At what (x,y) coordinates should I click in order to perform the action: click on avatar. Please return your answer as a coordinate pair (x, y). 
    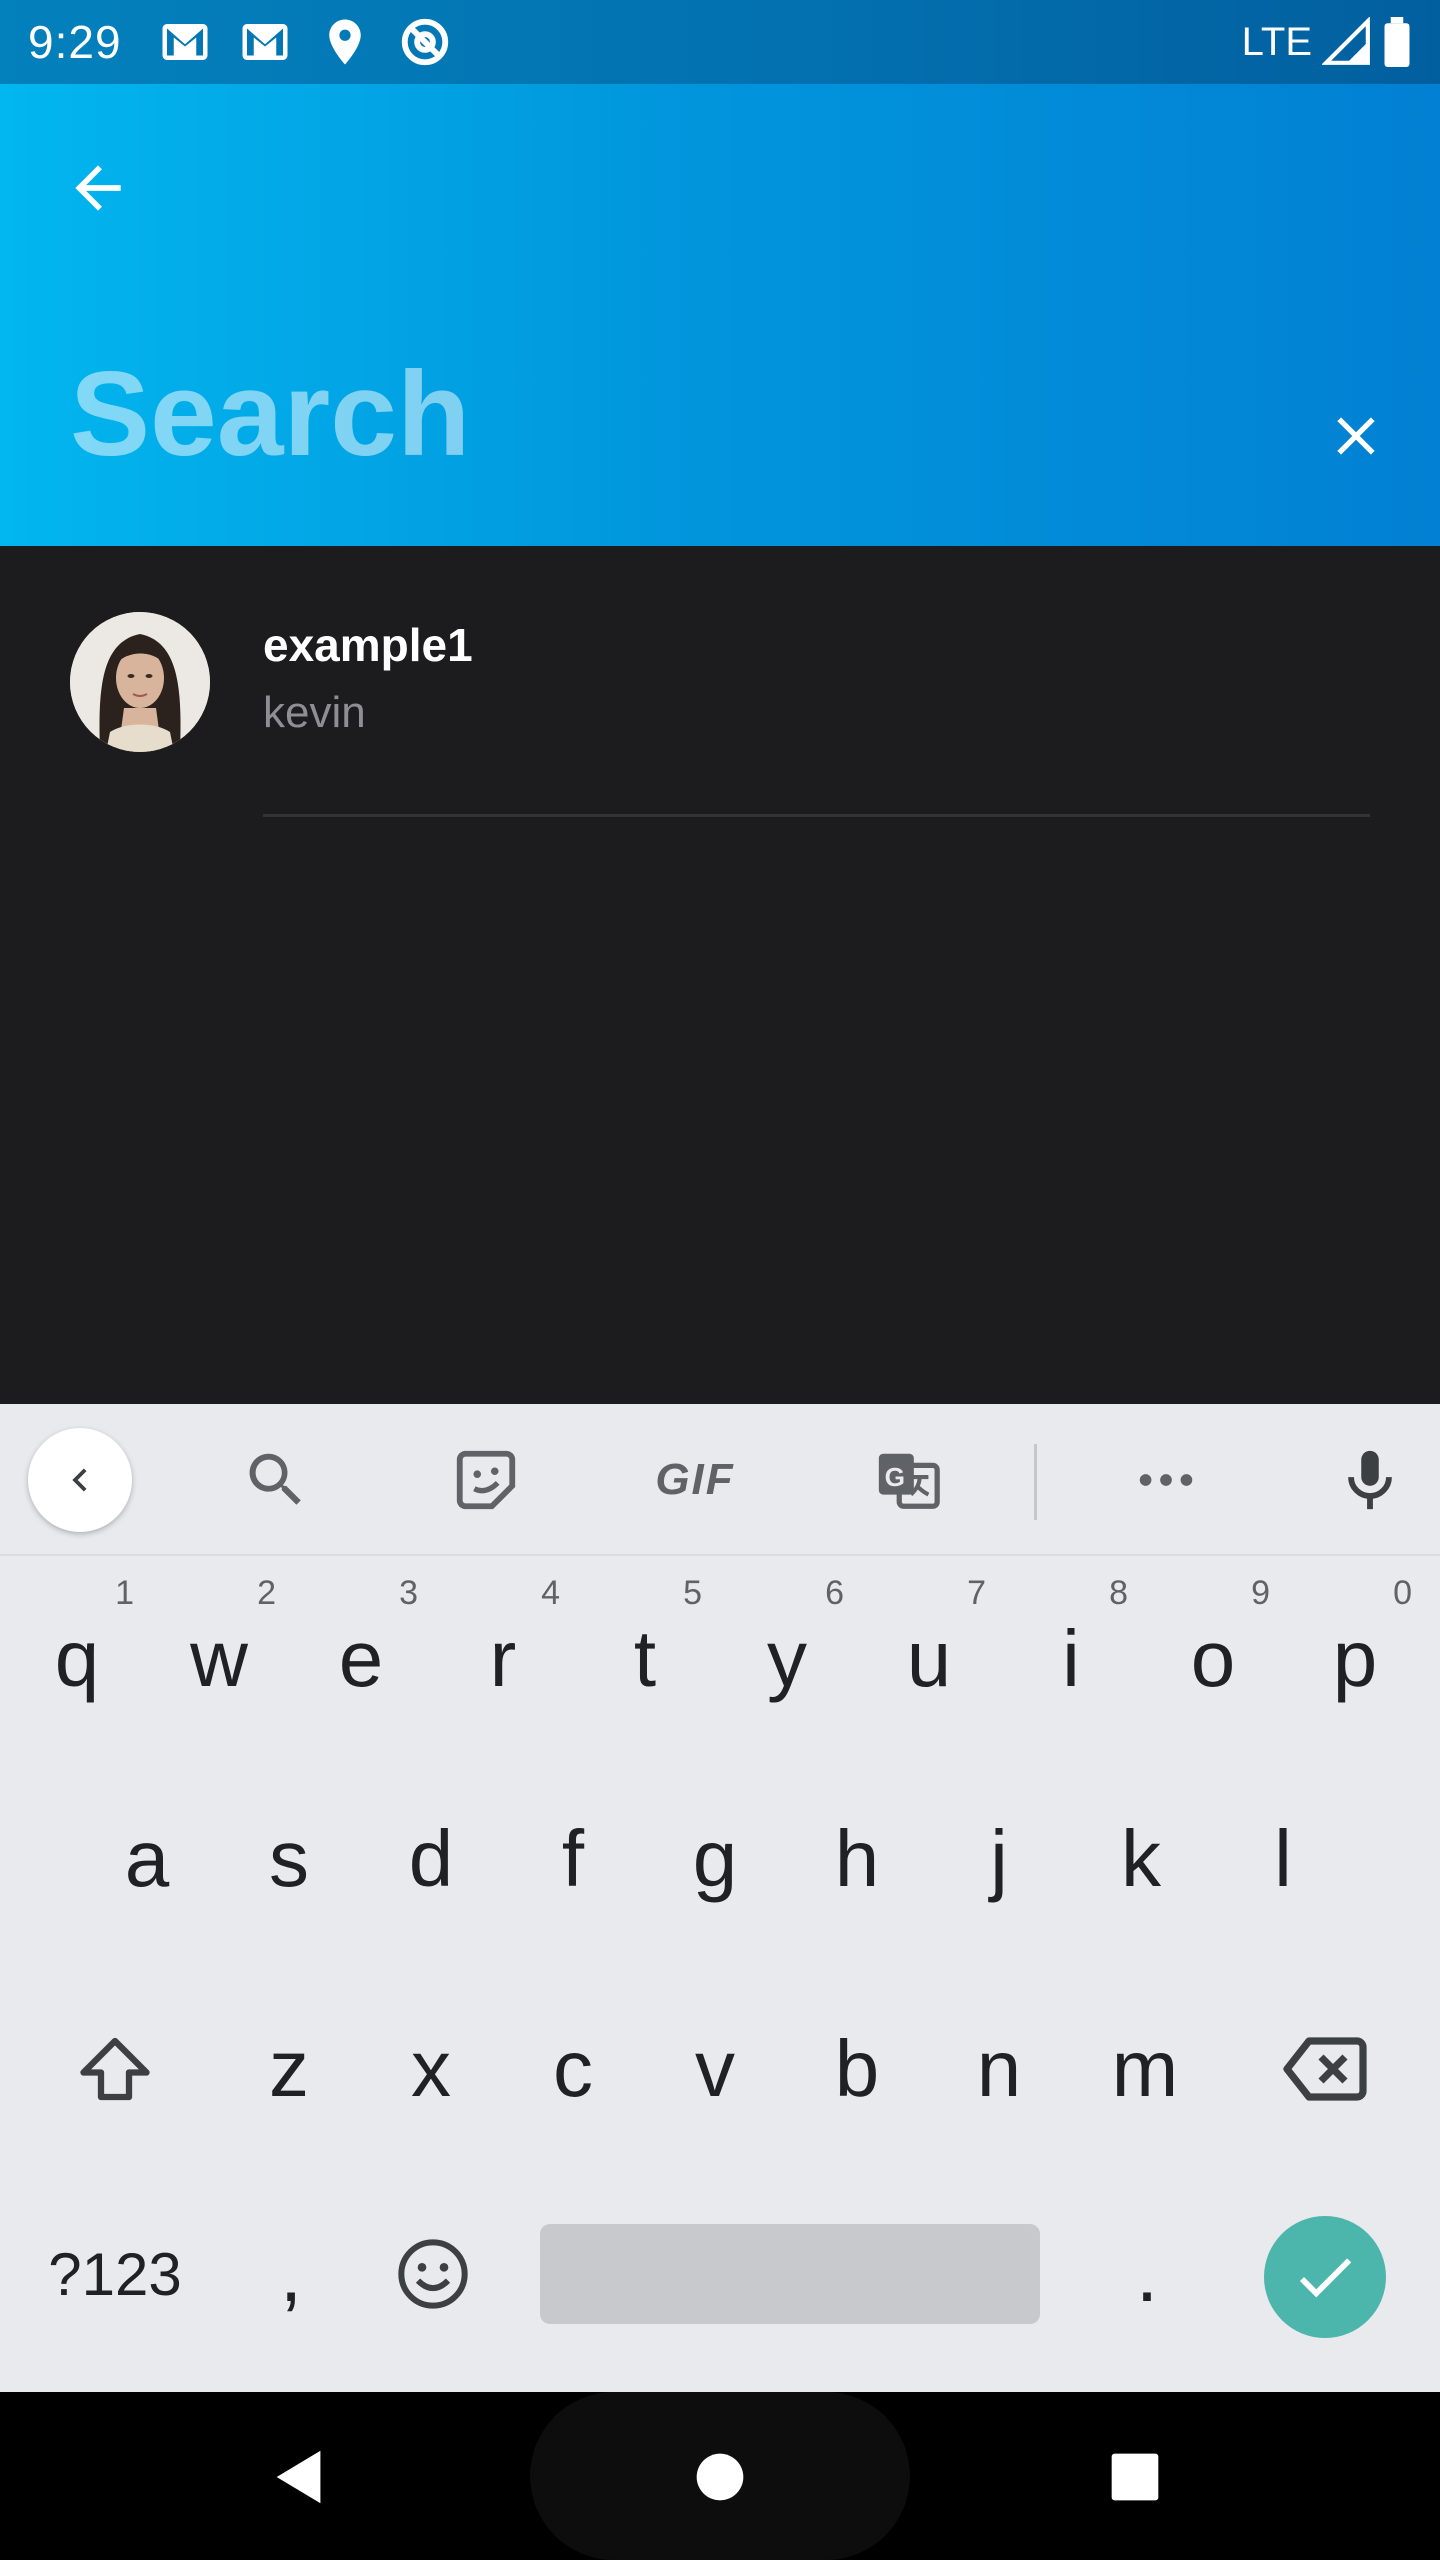
    Looking at the image, I should click on (140, 682).